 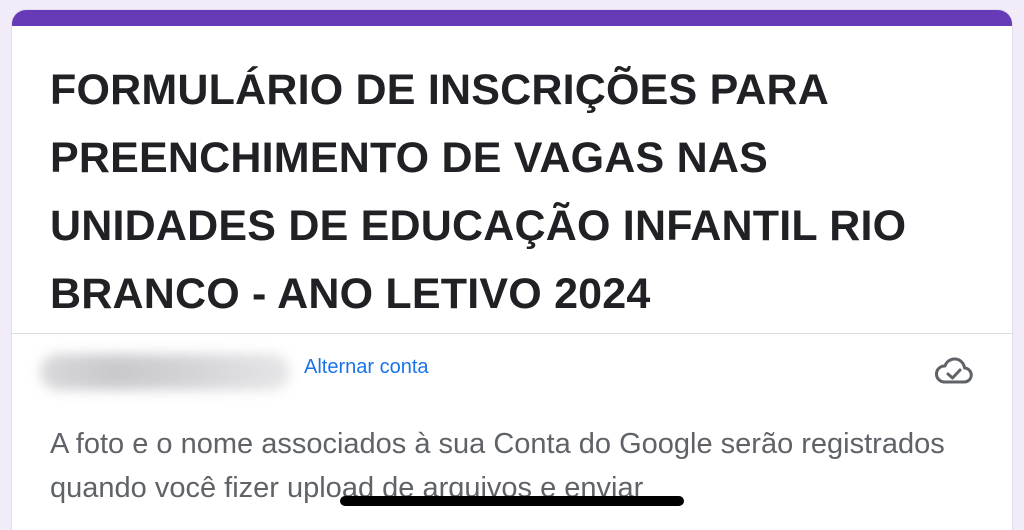 What do you see at coordinates (954, 371) in the screenshot?
I see `cloud-check-icon` at bounding box center [954, 371].